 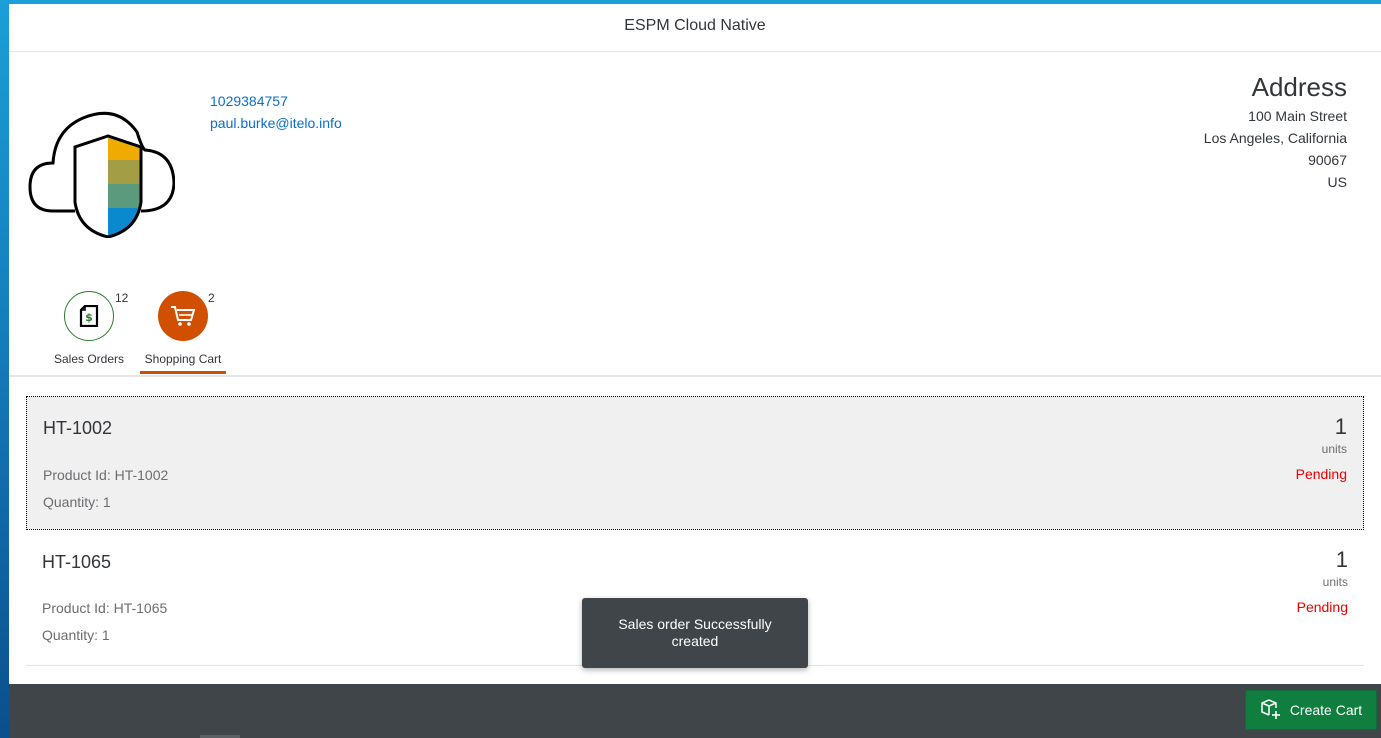 I want to click on toast-message: Sales order Successfully created, so click(x=695, y=633).